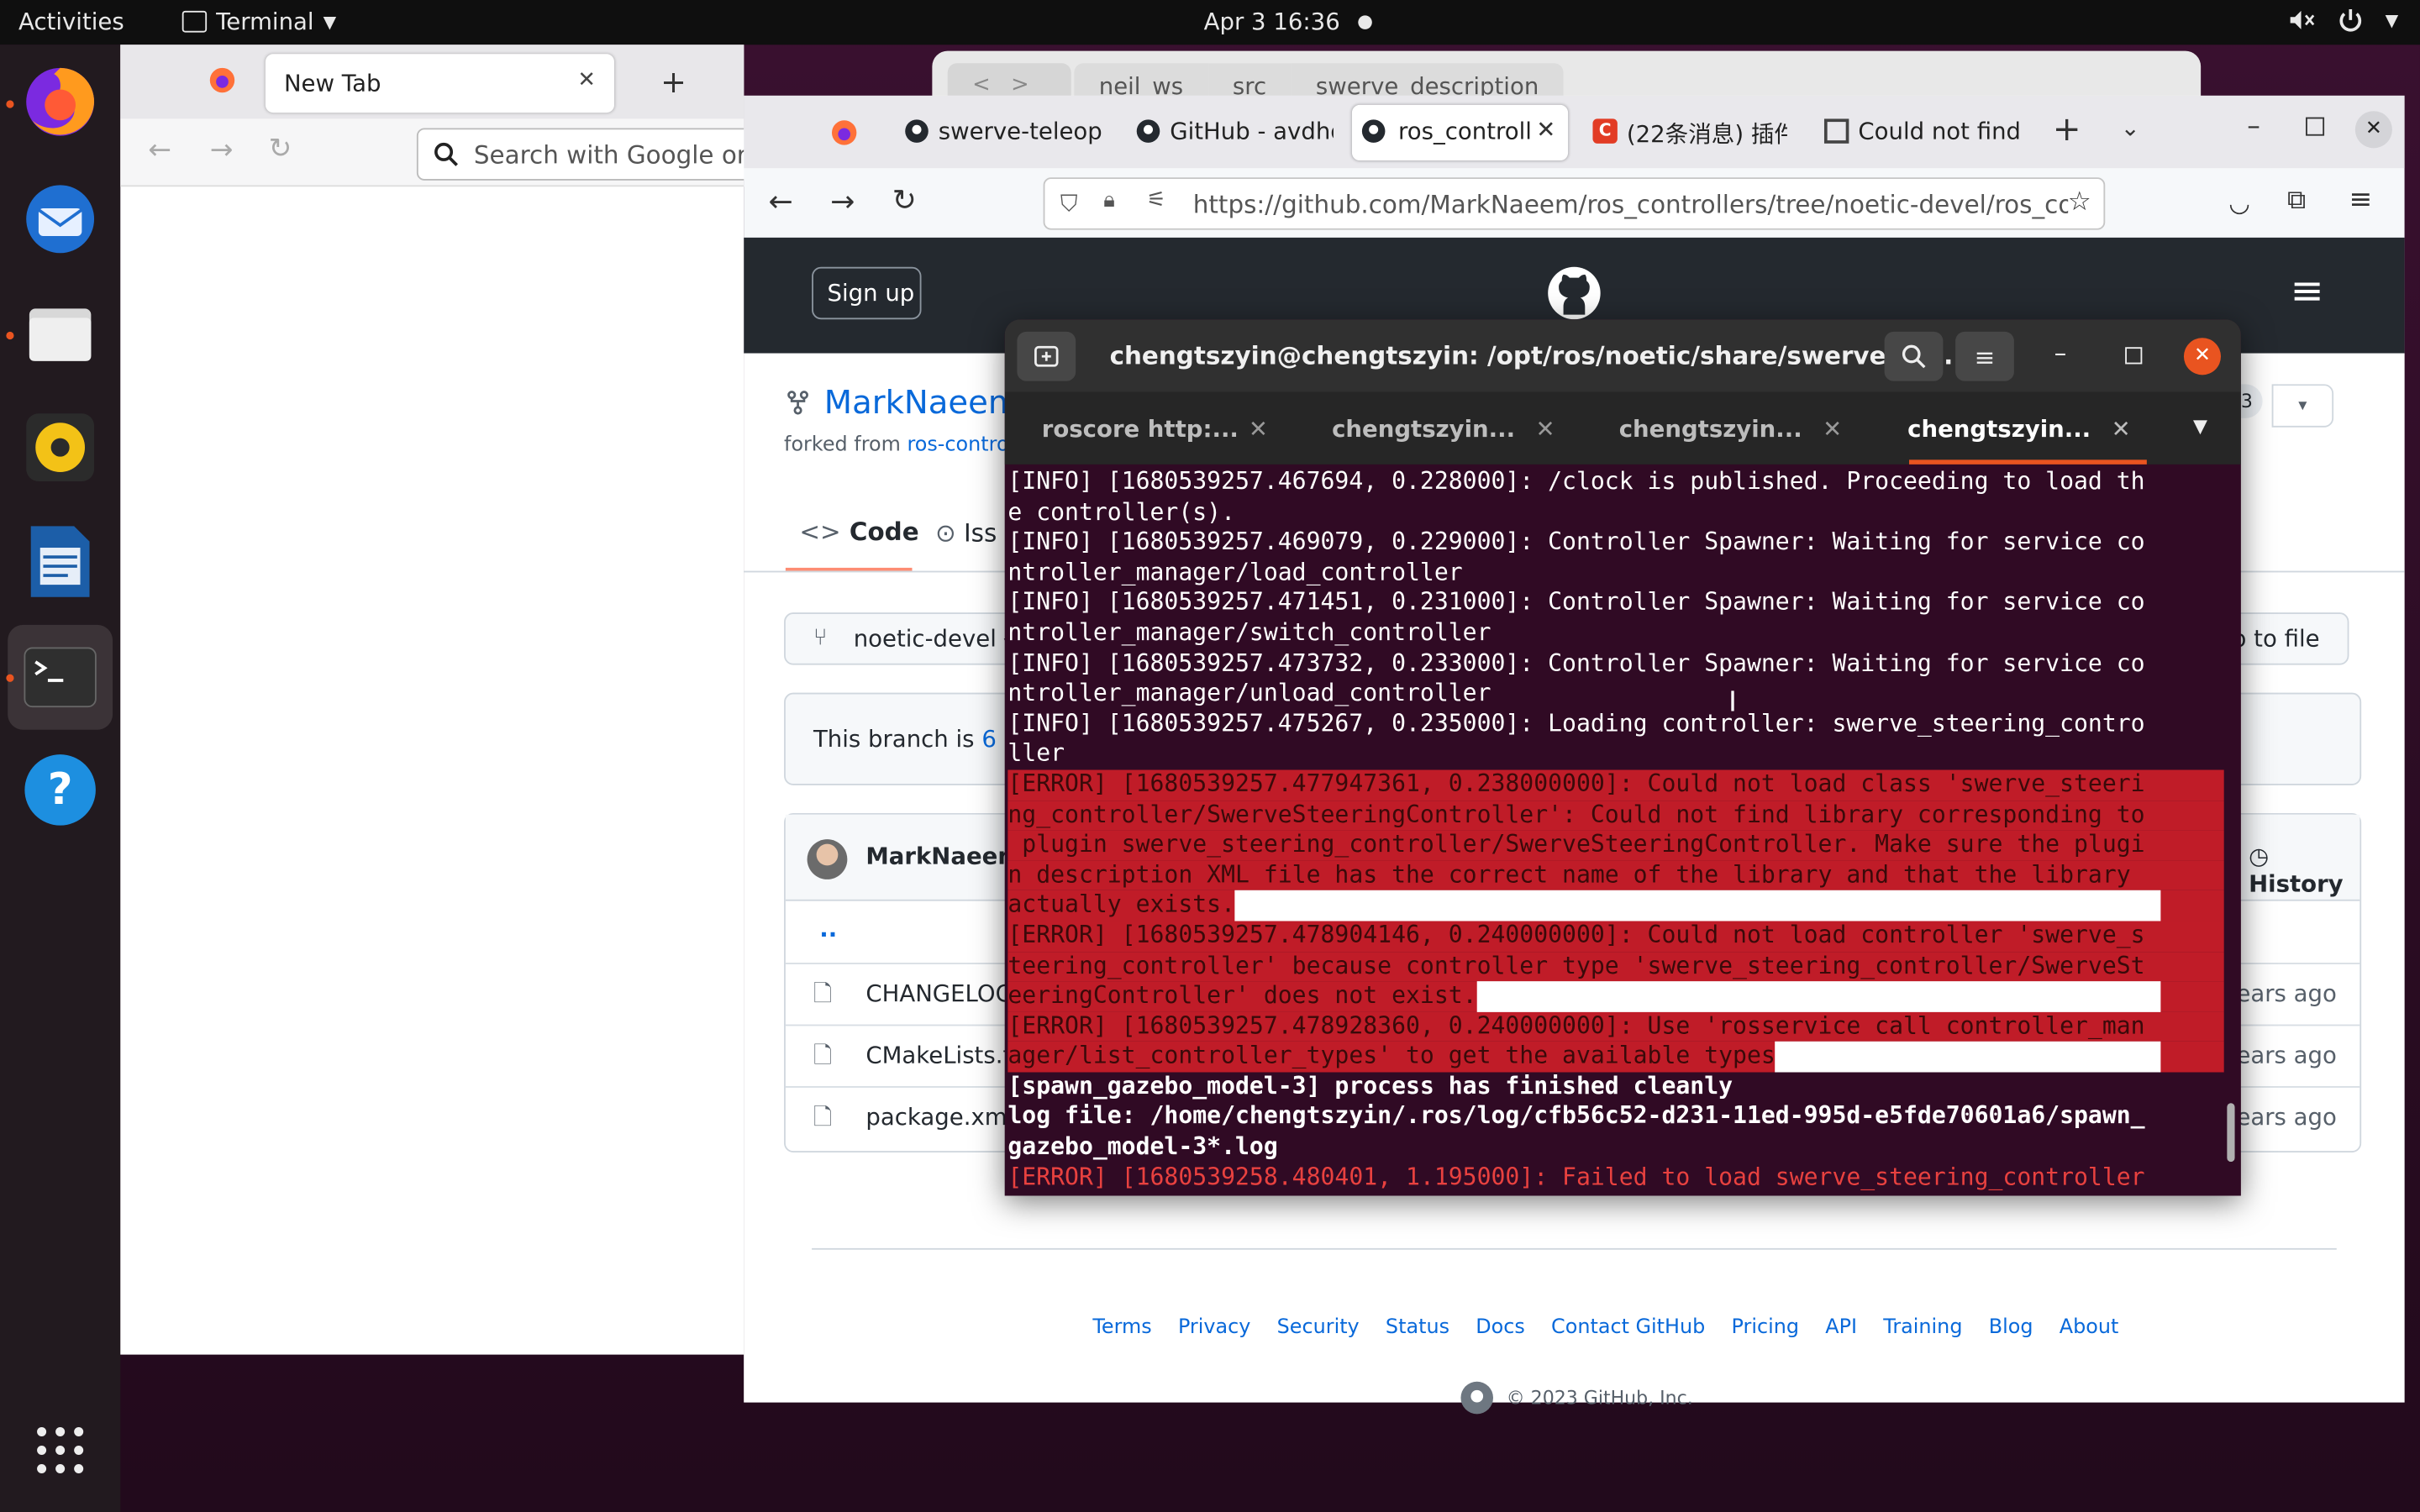  What do you see at coordinates (797, 403) in the screenshot?
I see `repo-forked-icon` at bounding box center [797, 403].